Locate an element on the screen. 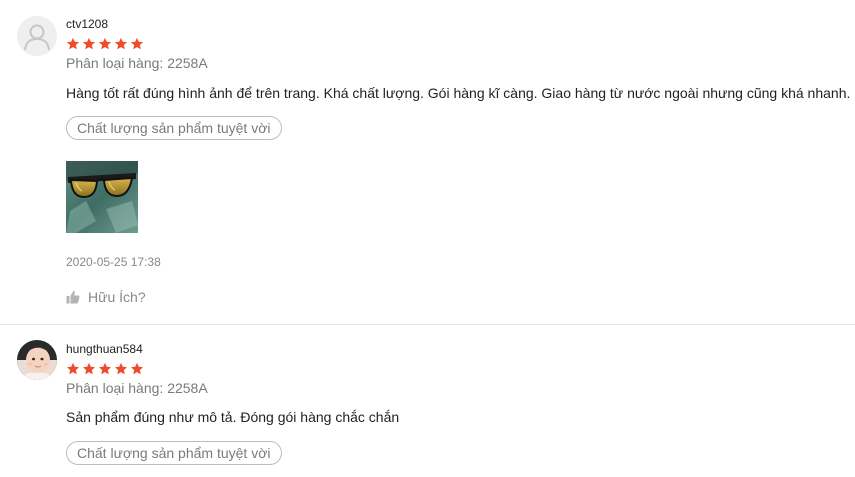 The width and height of the screenshot is (855, 477). review-username: hungthuan584 is located at coordinates (104, 349).